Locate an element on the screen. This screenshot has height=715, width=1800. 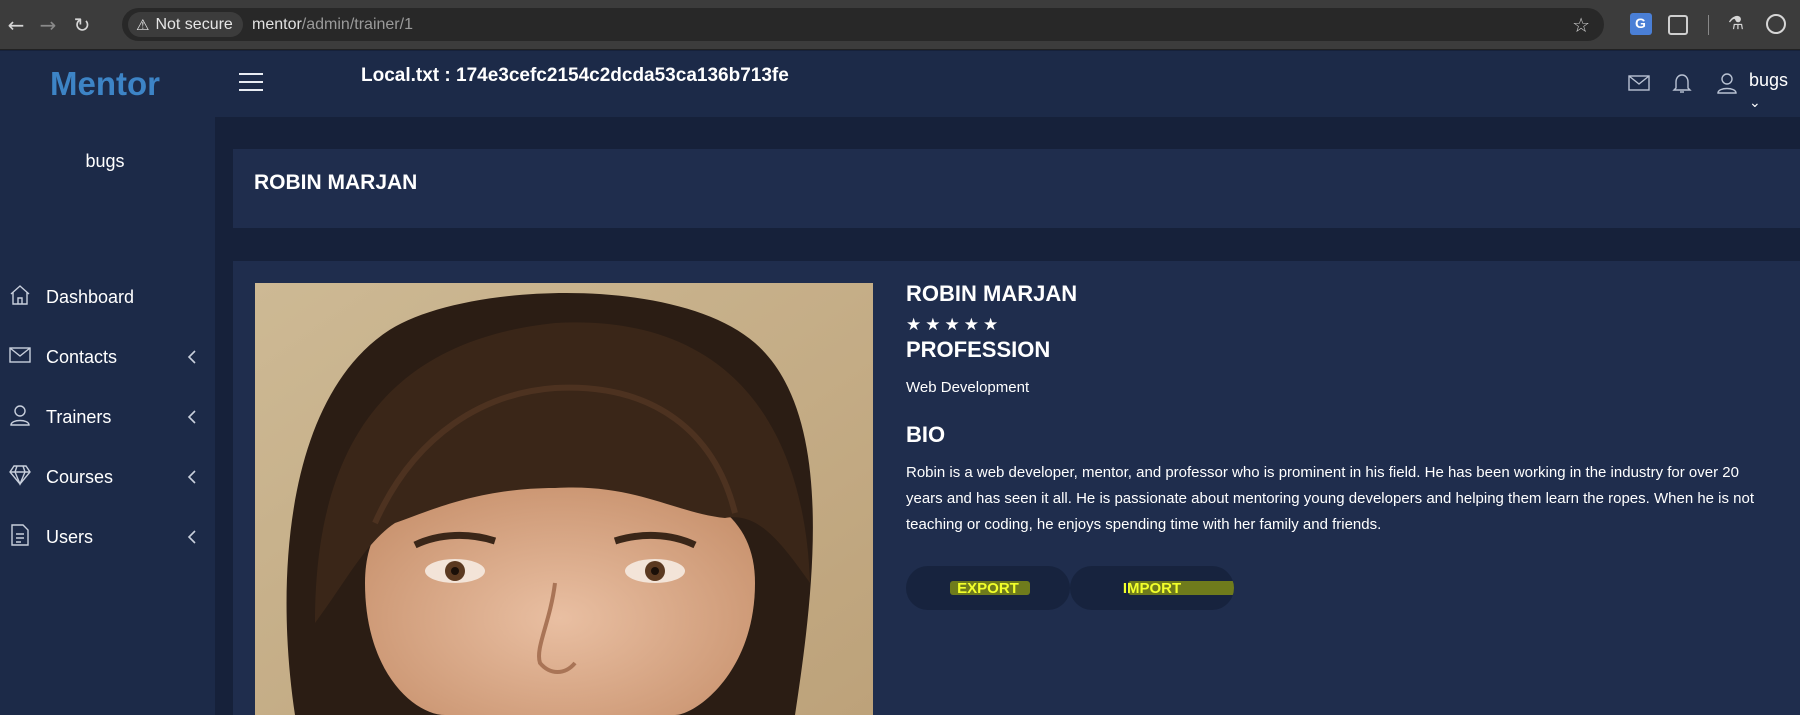
header-user-name: bugs is located at coordinates (1769, 80).